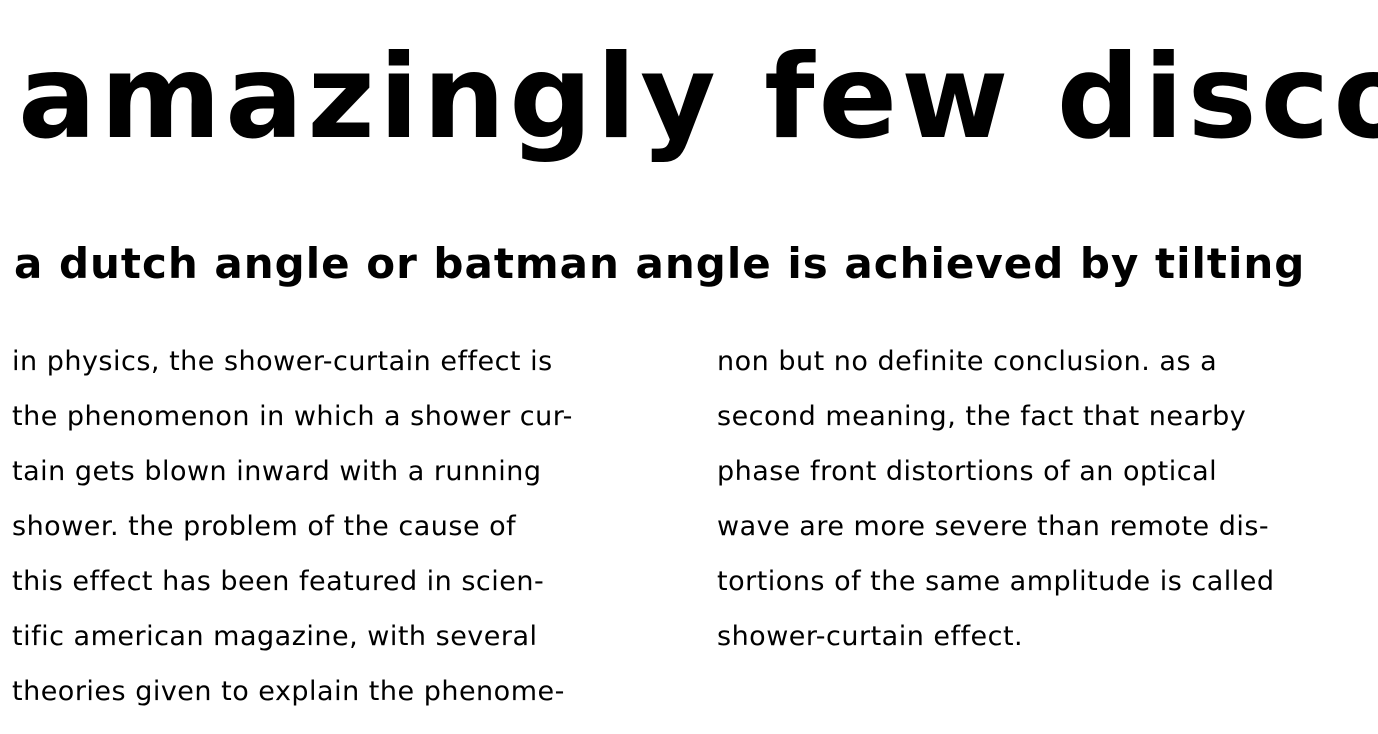 This screenshot has height=734, width=1378. What do you see at coordinates (870, 636) in the screenshot?
I see `body-line: shower-curtain effect.` at bounding box center [870, 636].